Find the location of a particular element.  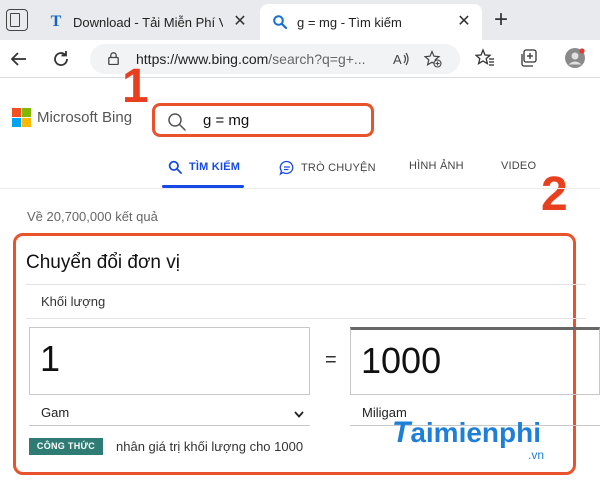

lock-icon is located at coordinates (113, 59).